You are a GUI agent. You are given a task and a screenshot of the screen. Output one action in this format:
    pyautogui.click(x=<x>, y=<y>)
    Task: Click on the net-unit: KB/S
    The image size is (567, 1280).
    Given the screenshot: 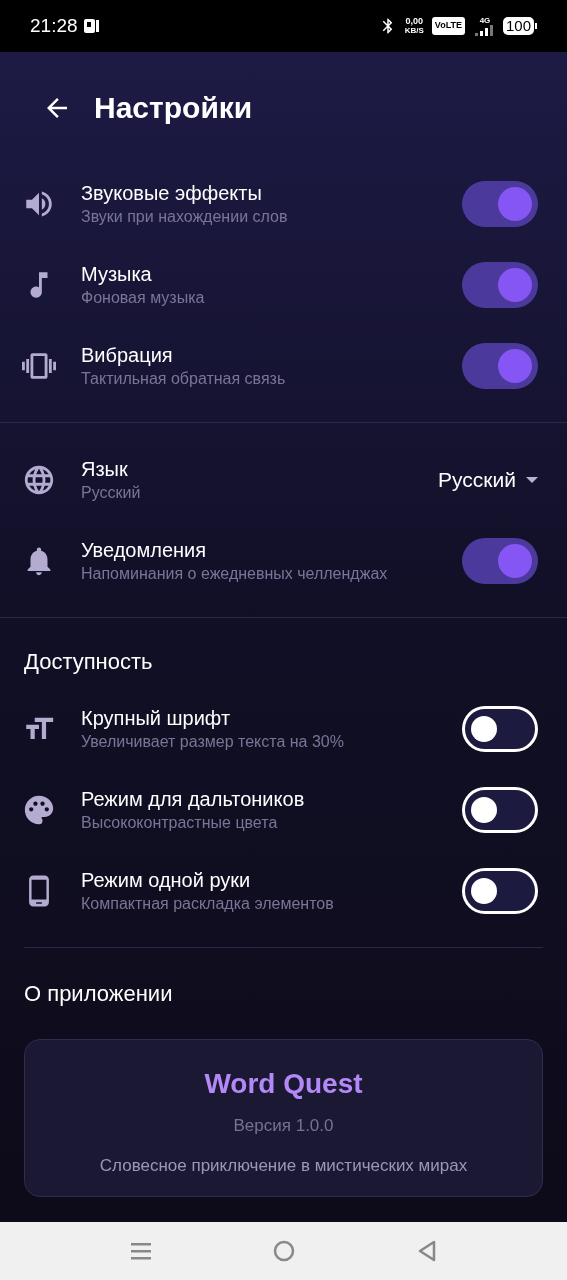 What is the action you would take?
    pyautogui.click(x=414, y=30)
    